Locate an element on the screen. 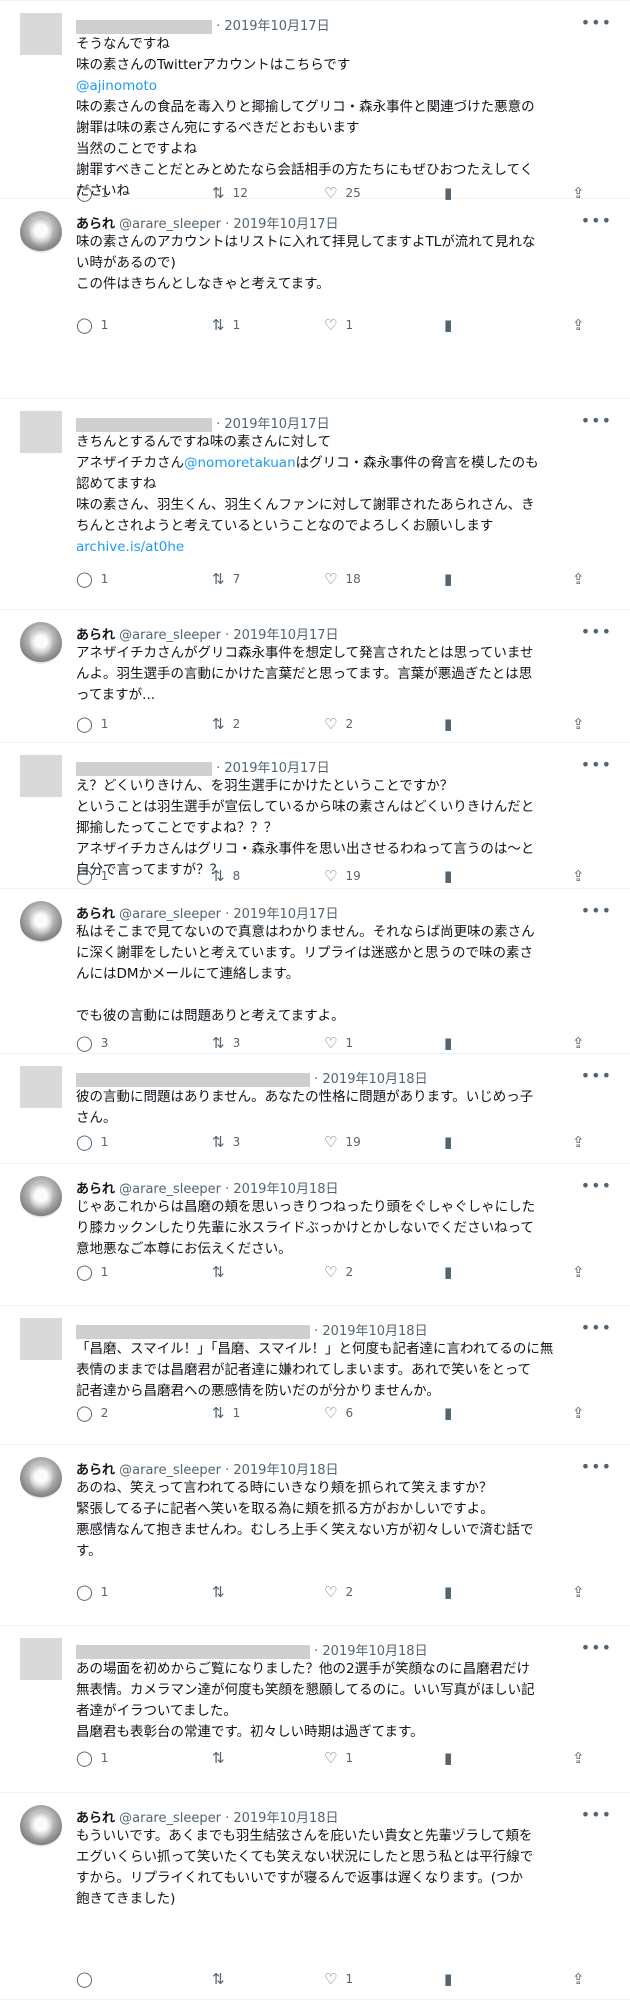 The height and width of the screenshot is (2000, 630). reply-button: ◯ 2 is located at coordinates (92, 1413).